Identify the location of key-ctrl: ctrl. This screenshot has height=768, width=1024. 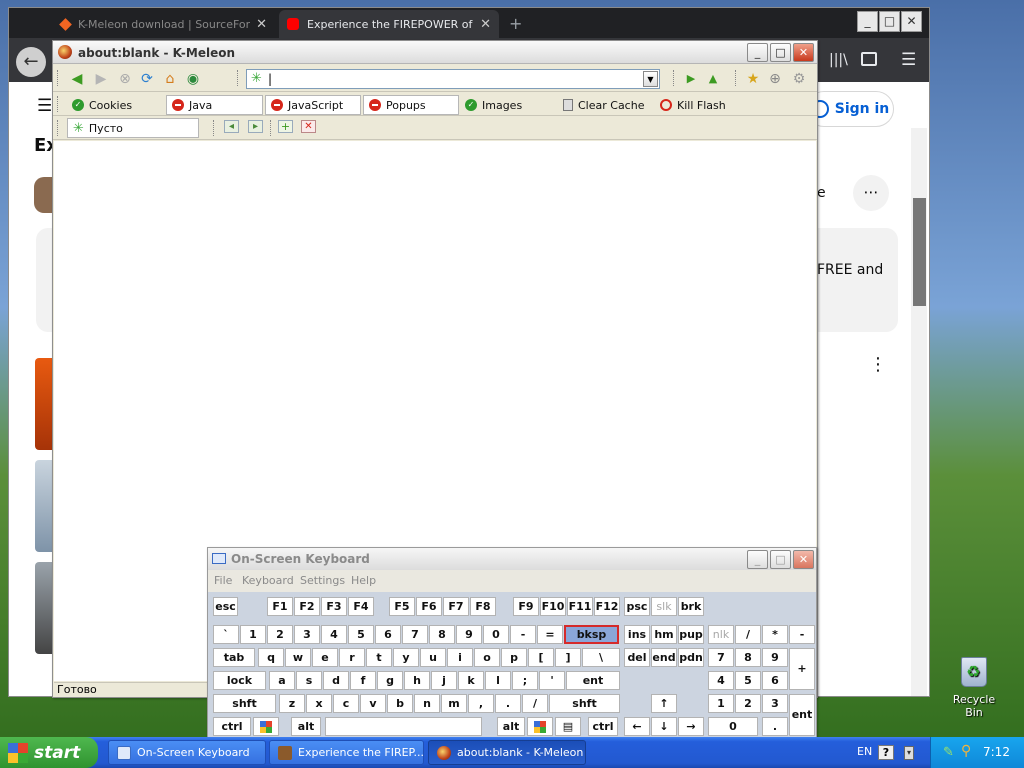
(603, 726).